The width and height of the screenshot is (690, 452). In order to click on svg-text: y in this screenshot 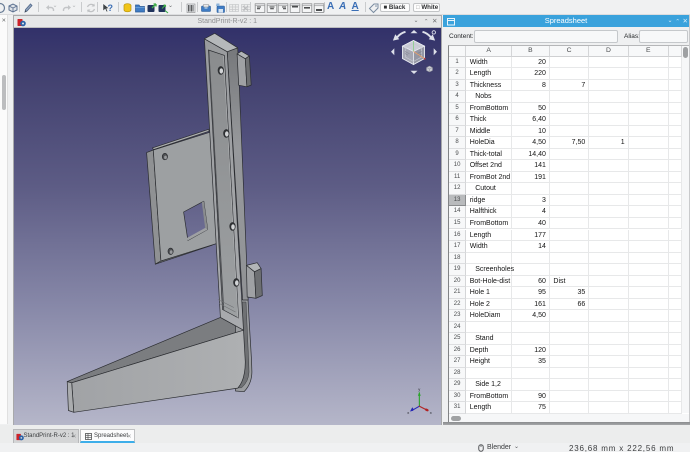, I will do `click(419, 389)`.